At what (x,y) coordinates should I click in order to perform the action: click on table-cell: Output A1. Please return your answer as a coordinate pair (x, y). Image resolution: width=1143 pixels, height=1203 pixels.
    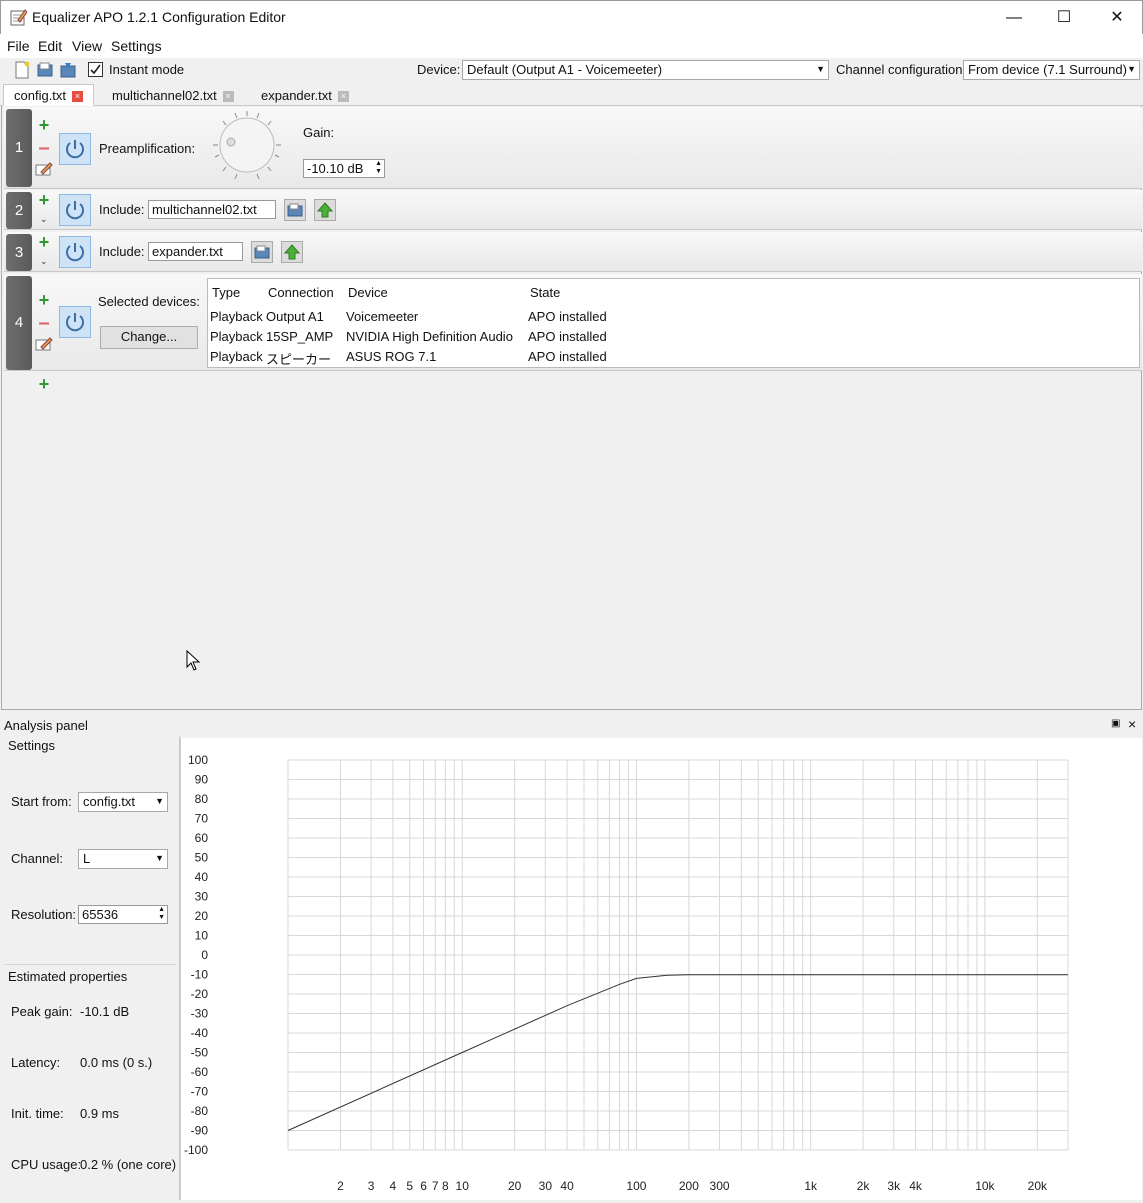
    Looking at the image, I should click on (295, 316).